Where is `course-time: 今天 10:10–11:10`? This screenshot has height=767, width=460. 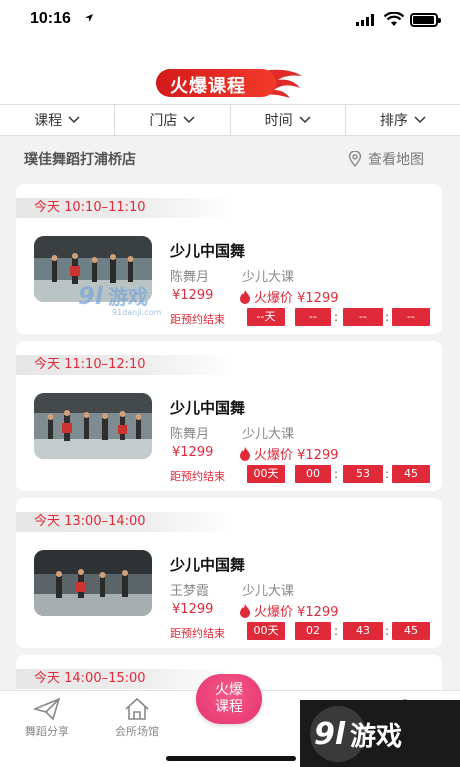
course-time: 今天 10:10–11:10 is located at coordinates (126, 208).